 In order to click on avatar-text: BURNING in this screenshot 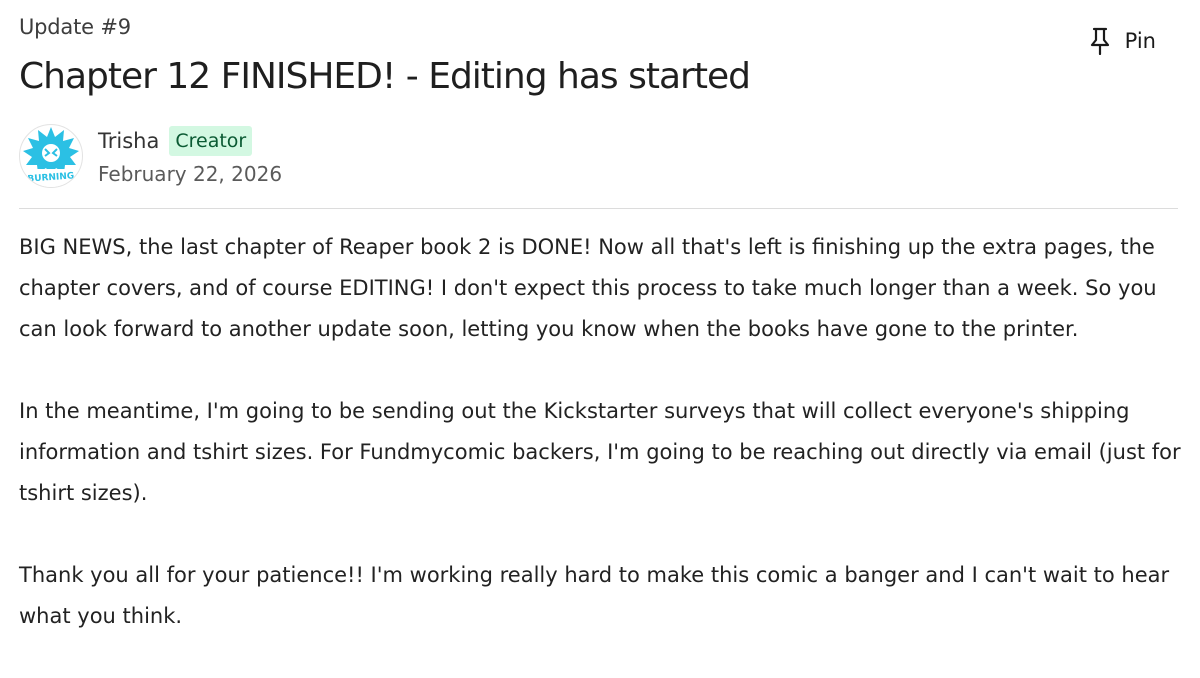, I will do `click(50, 177)`.